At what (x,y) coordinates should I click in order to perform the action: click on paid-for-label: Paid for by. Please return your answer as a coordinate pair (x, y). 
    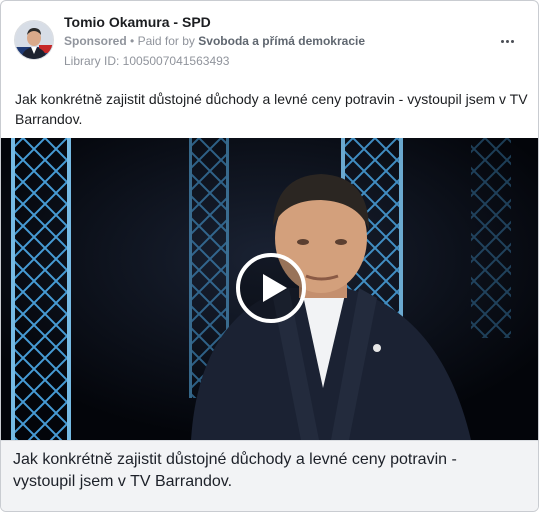
    Looking at the image, I should click on (166, 41).